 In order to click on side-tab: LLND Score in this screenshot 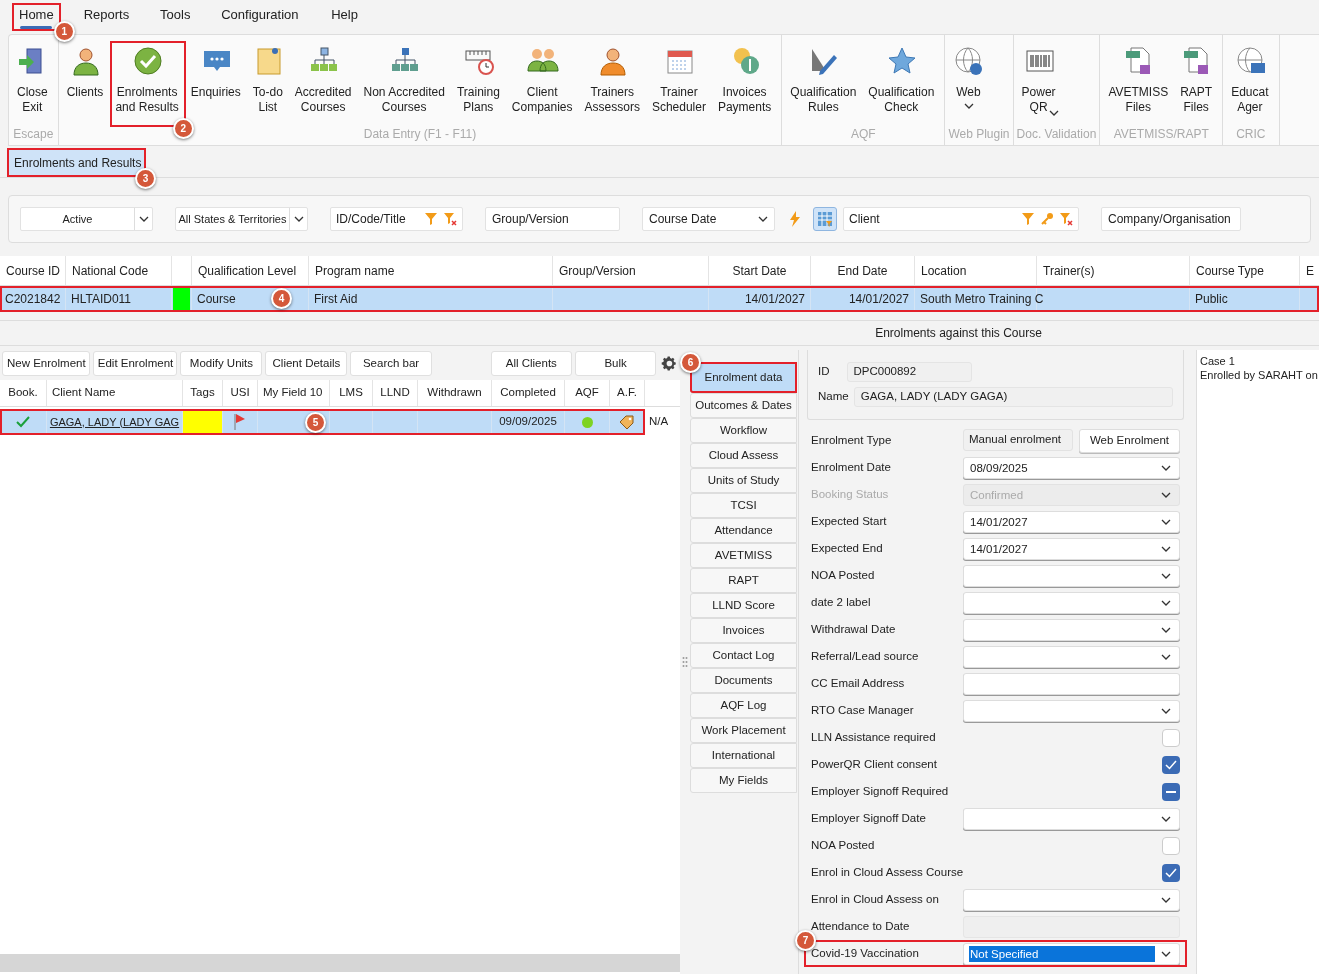, I will do `click(743, 605)`.